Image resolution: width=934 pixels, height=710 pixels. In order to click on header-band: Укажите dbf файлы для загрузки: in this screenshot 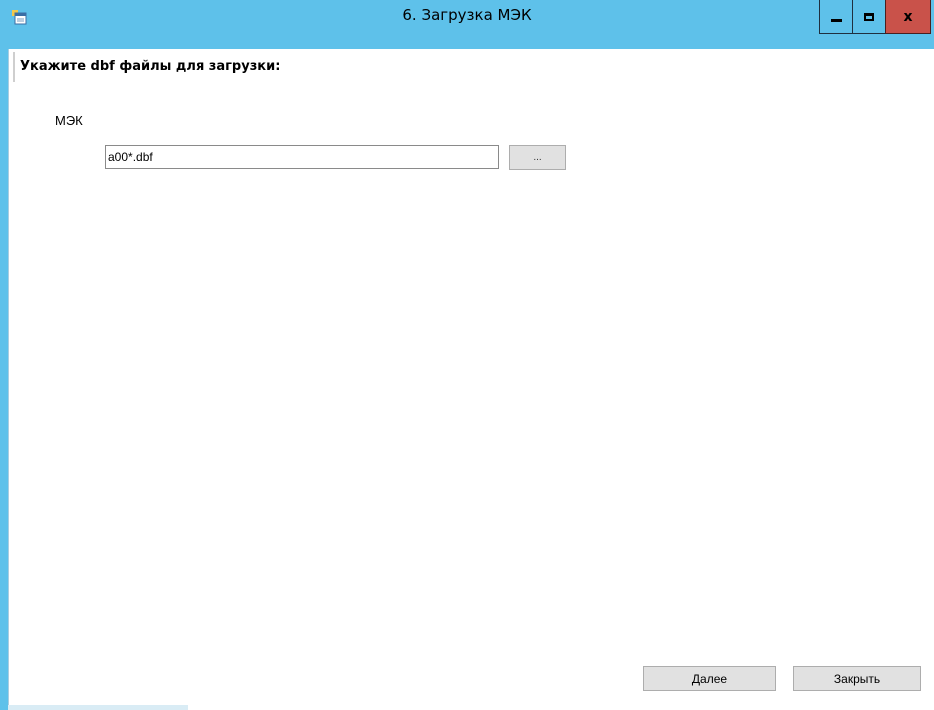, I will do `click(471, 67)`.